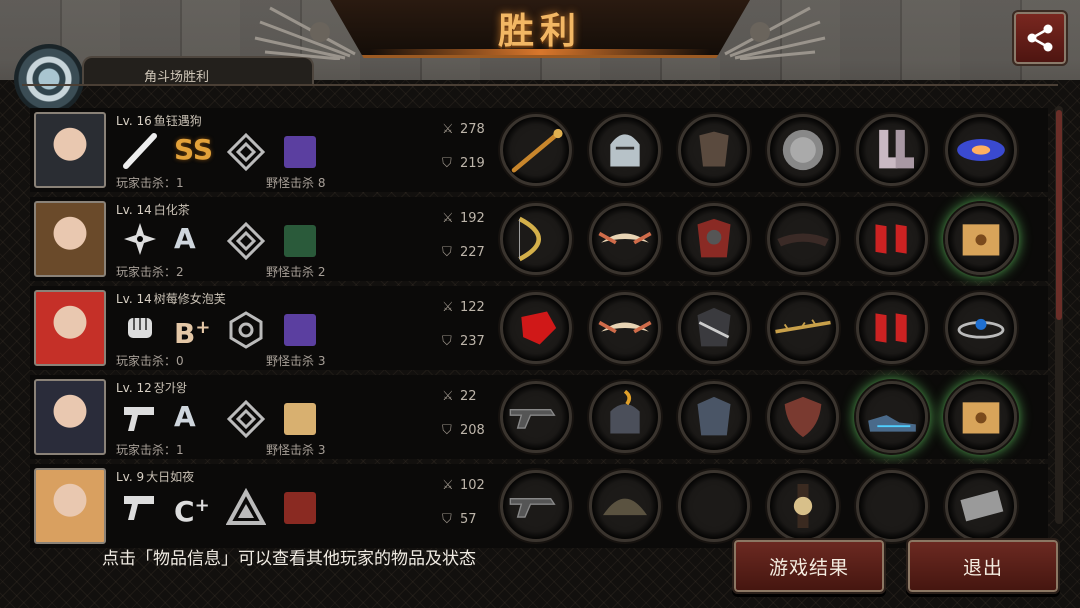  Describe the element at coordinates (463, 341) in the screenshot. I see `defense-stat: ⛉ 237` at that location.